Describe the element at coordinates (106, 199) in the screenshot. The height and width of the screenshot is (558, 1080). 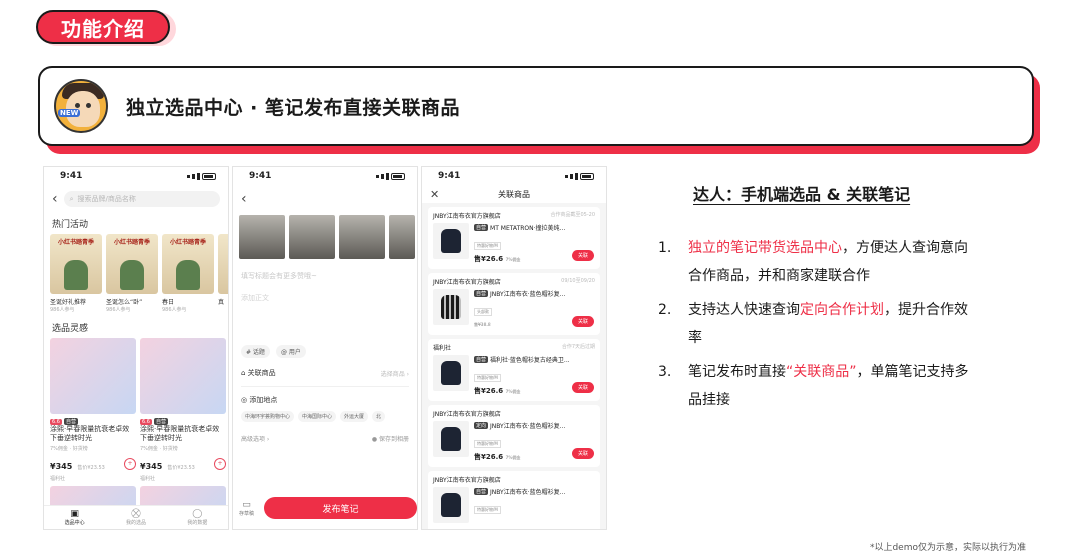
I see `search-placeholder: 搜索品牌/商品名称` at that location.